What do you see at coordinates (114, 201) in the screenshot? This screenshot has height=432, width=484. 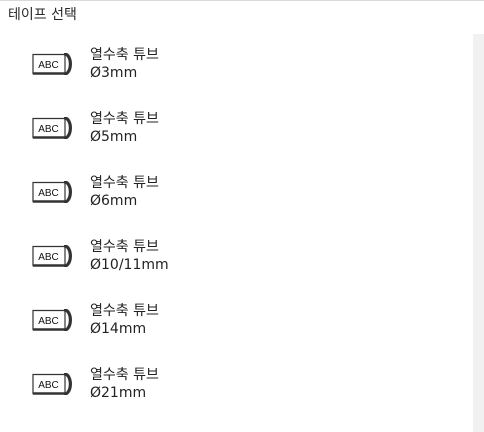 I see `item-size: Ø6mm` at bounding box center [114, 201].